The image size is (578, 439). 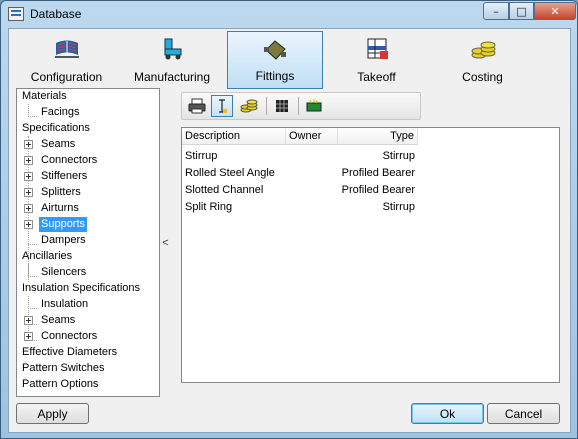 What do you see at coordinates (63, 240) in the screenshot?
I see `tree-item-dampers: Dampers` at bounding box center [63, 240].